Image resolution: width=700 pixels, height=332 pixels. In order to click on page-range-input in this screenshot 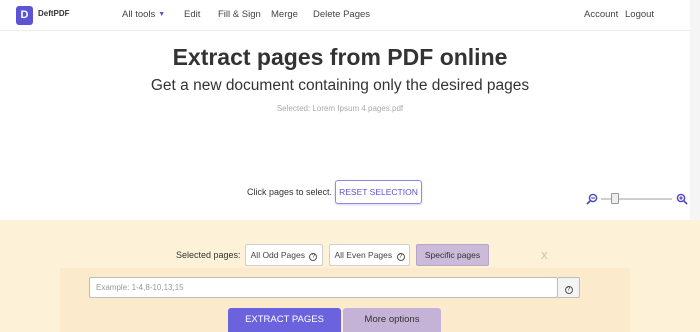, I will do `click(323, 287)`.